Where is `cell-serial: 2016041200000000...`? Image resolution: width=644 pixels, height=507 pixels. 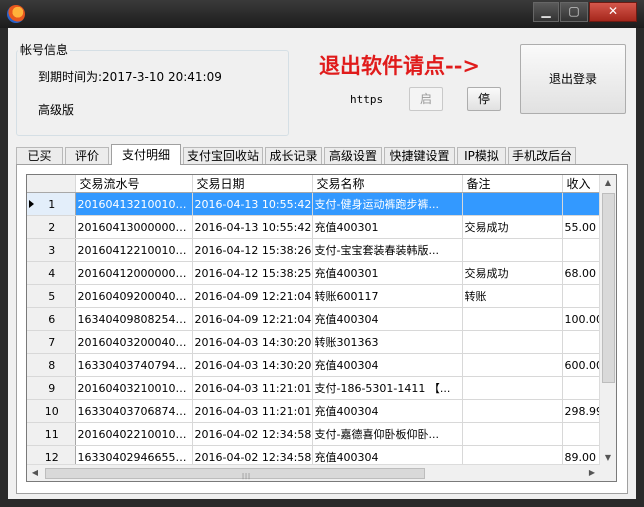
cell-serial: 2016041200000000... is located at coordinates (134, 273).